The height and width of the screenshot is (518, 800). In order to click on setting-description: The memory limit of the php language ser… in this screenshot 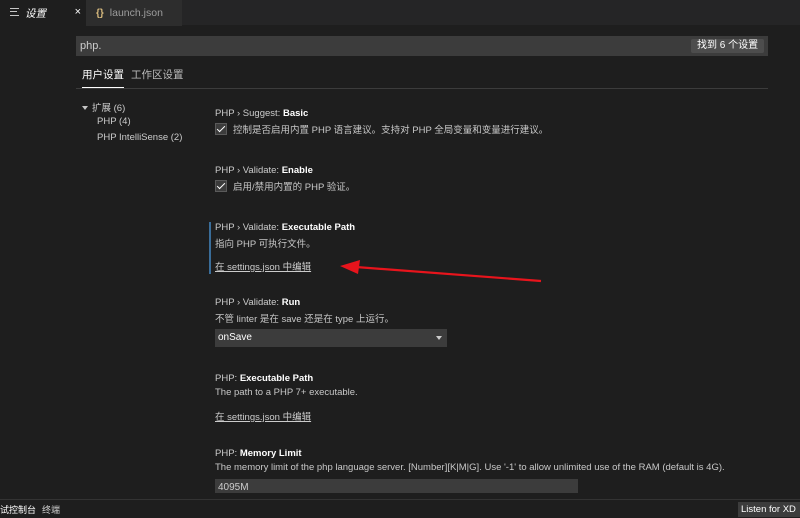, I will do `click(470, 467)`.